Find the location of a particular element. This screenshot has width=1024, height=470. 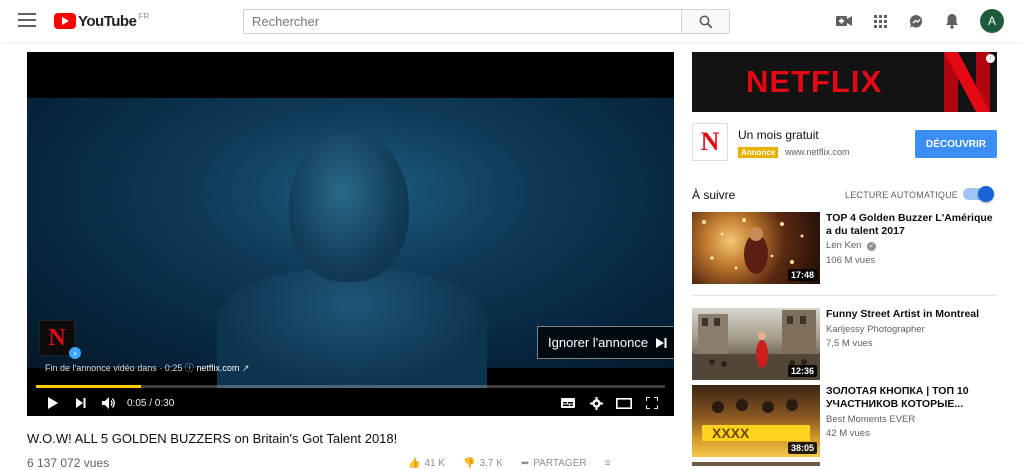

video-figure-head is located at coordinates (349, 207).